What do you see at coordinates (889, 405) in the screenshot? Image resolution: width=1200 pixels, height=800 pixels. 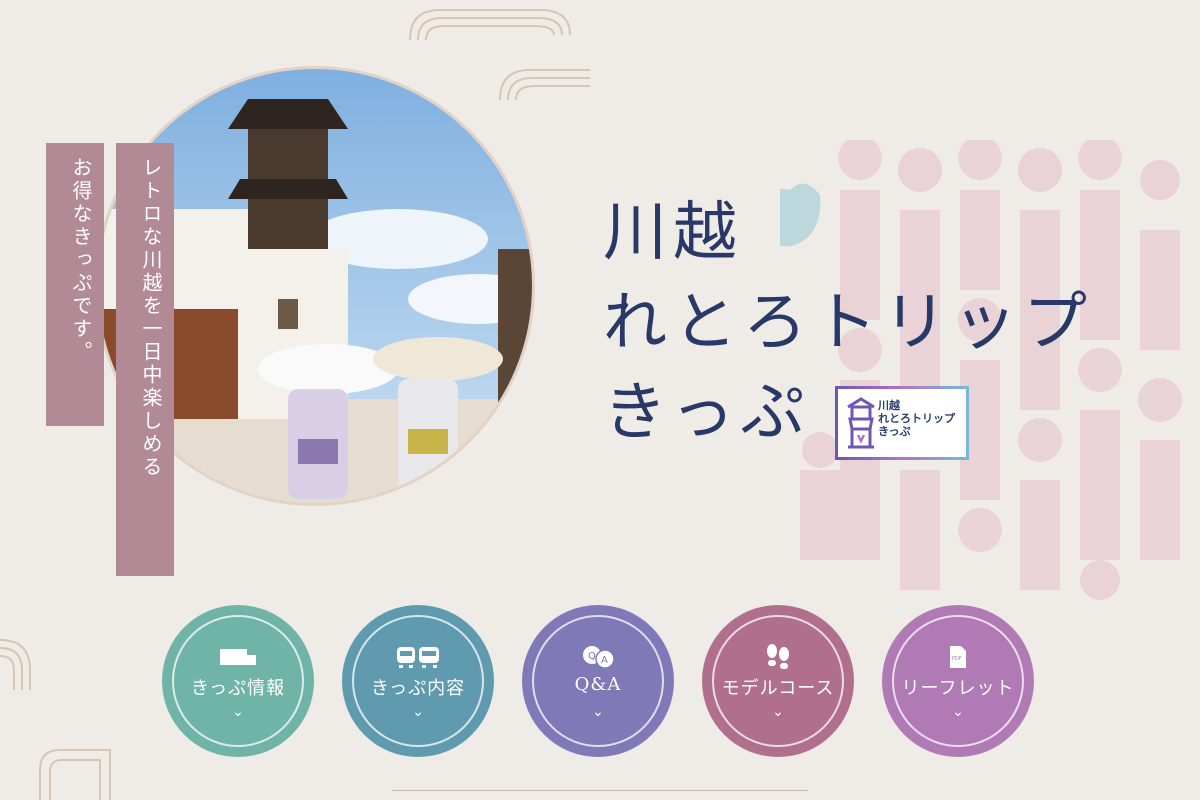 I see `logo-line-1: 川越` at bounding box center [889, 405].